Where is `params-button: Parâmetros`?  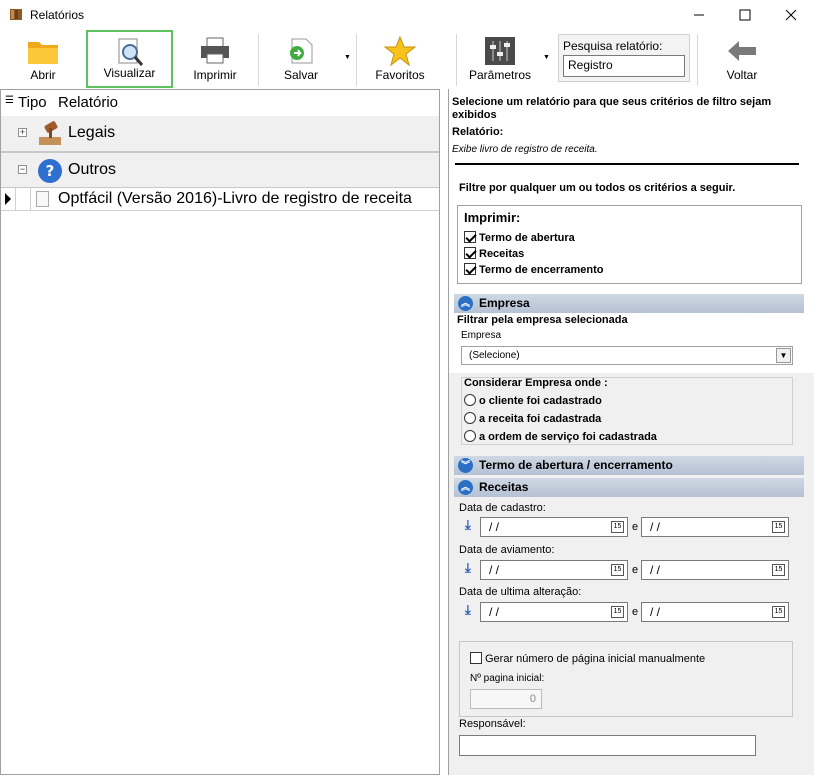
params-button: Parâmetros is located at coordinates (500, 59).